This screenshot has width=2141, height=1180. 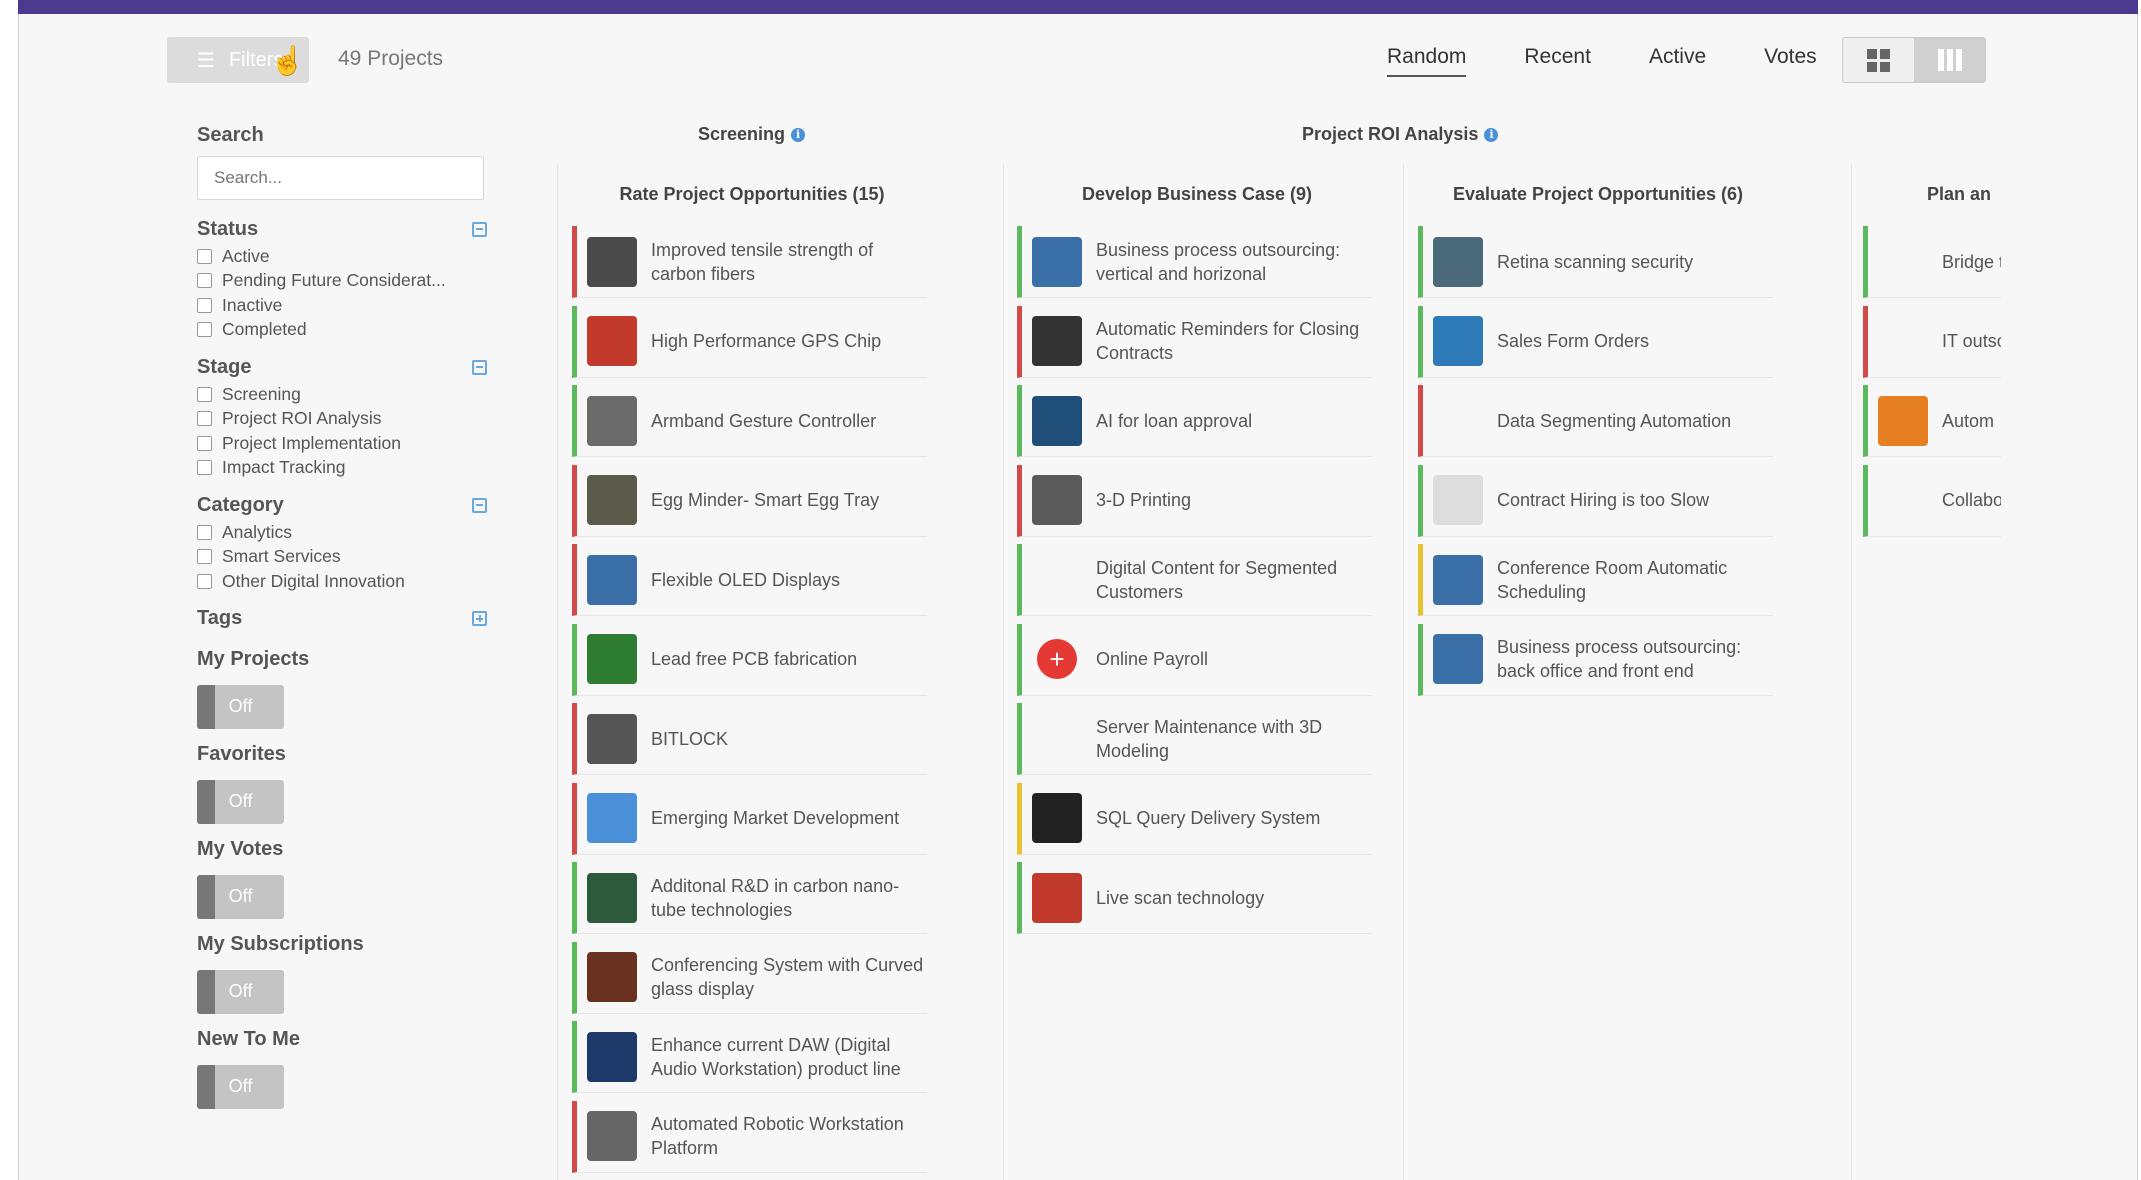 What do you see at coordinates (240, 1086) in the screenshot?
I see `new-to-me-toggle: Off` at bounding box center [240, 1086].